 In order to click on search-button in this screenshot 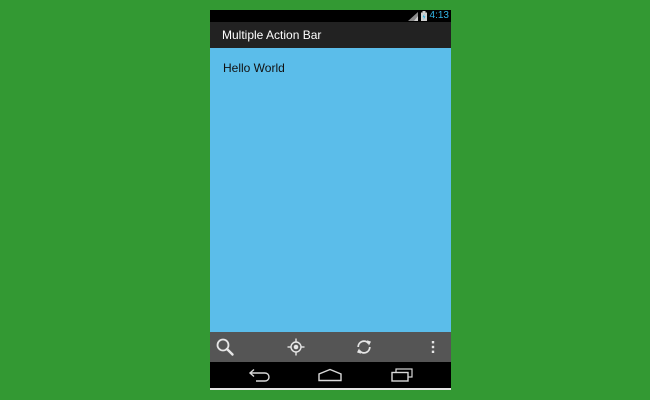, I will do `click(227, 347)`.